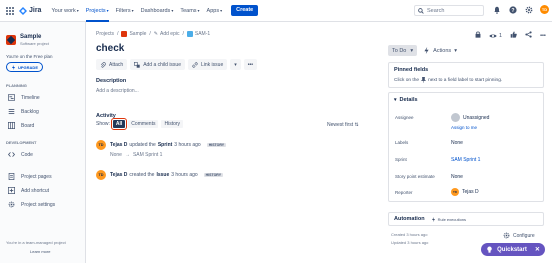 Image resolution: width=552 pixels, height=263 pixels. I want to click on history-to: SAM Sprint 1, so click(147, 155).